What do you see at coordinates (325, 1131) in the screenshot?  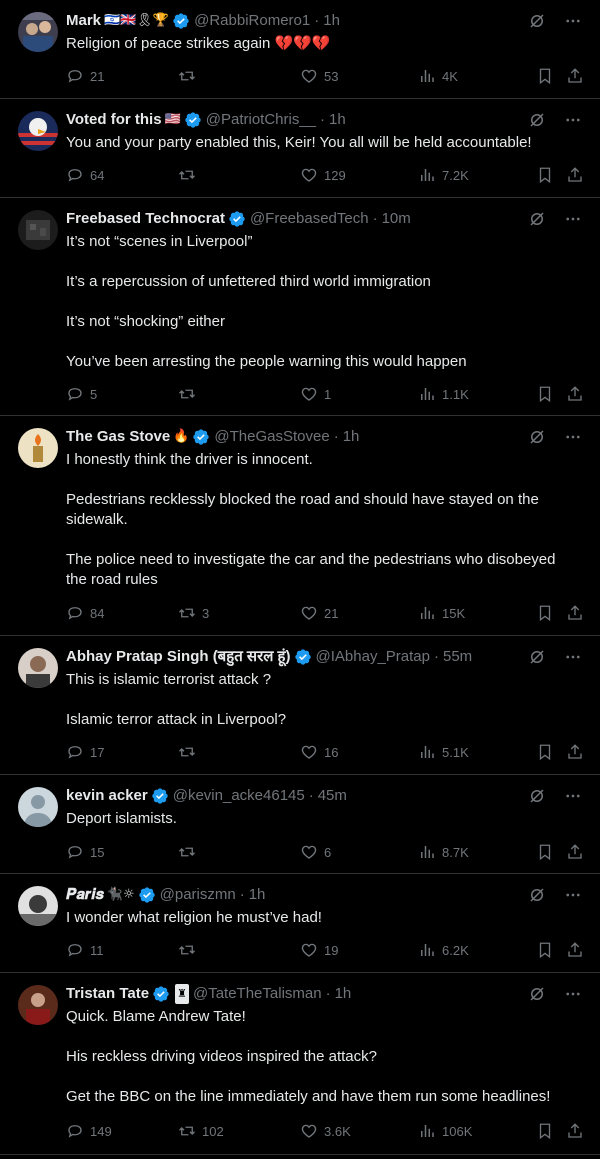 I see `like-button: 3.6K` at bounding box center [325, 1131].